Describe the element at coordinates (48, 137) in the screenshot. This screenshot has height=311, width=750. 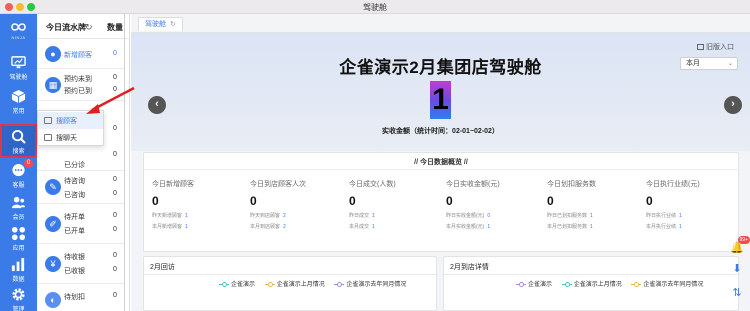
I see `chat-search-icon` at that location.